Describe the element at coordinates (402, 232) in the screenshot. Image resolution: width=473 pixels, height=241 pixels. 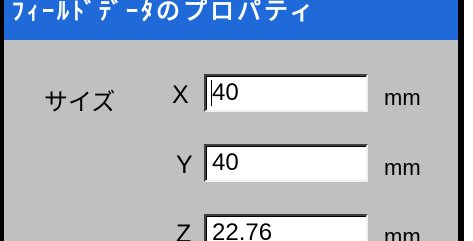
I see `unit-label-z: mm` at that location.